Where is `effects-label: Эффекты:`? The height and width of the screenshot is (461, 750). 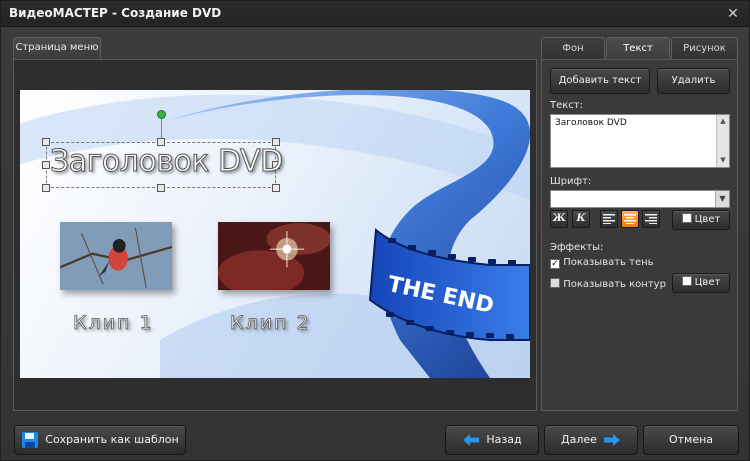
effects-label: Эффекты: is located at coordinates (577, 247).